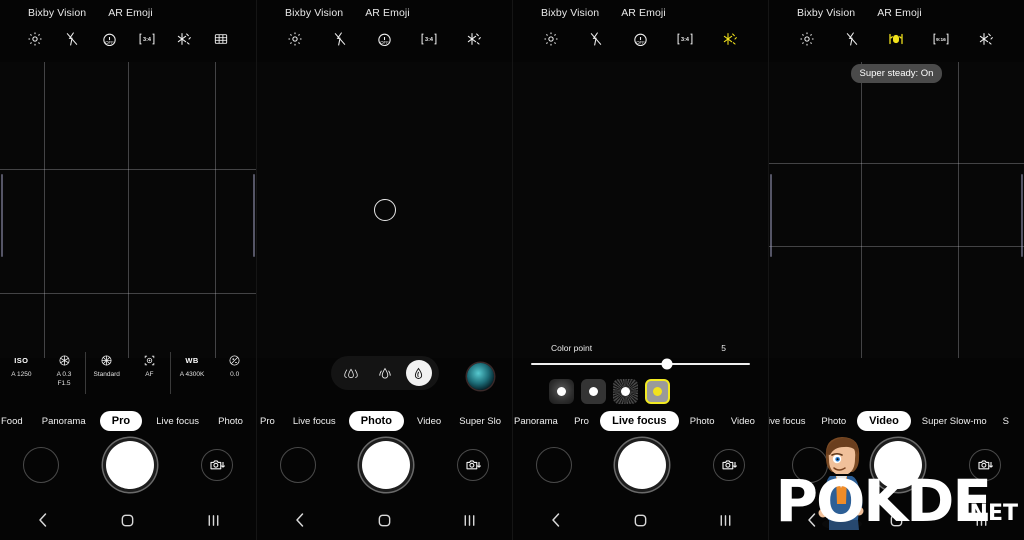  I want to click on mode-super-slo: Super Slo, so click(480, 421).